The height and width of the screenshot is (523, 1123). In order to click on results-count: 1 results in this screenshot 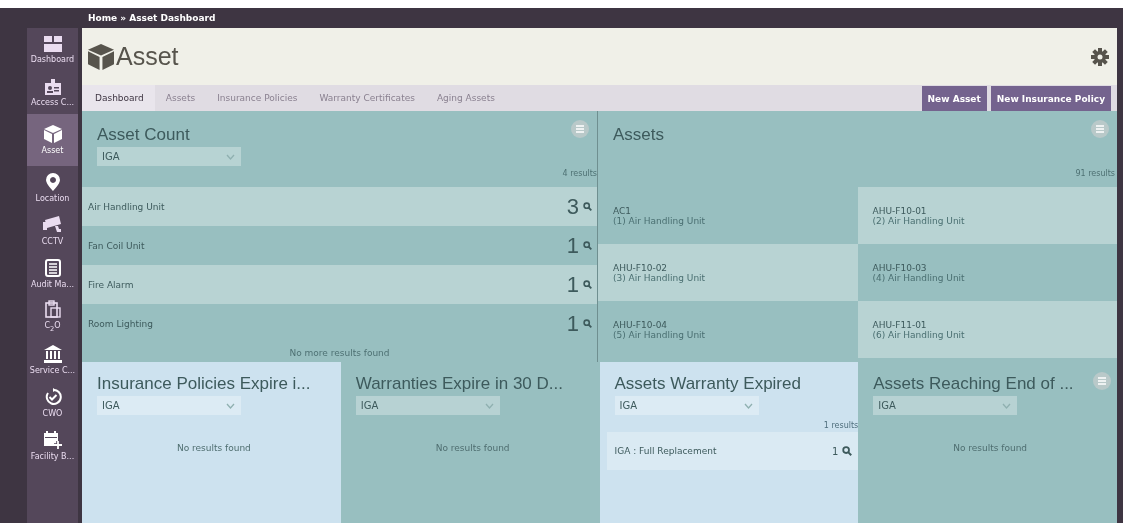, I will do `click(841, 425)`.